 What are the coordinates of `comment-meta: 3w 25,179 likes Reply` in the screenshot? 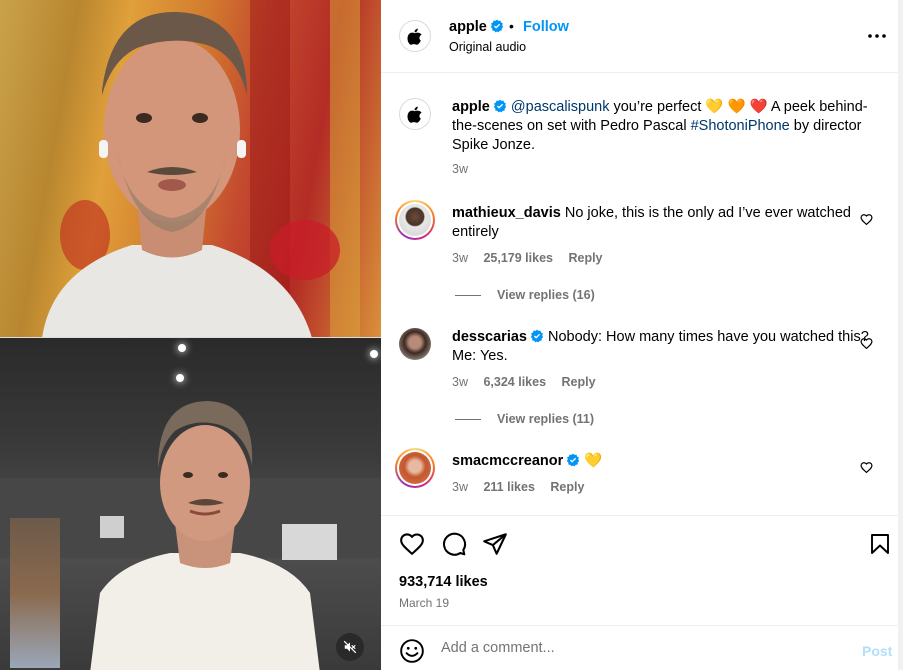 It's located at (533, 258).